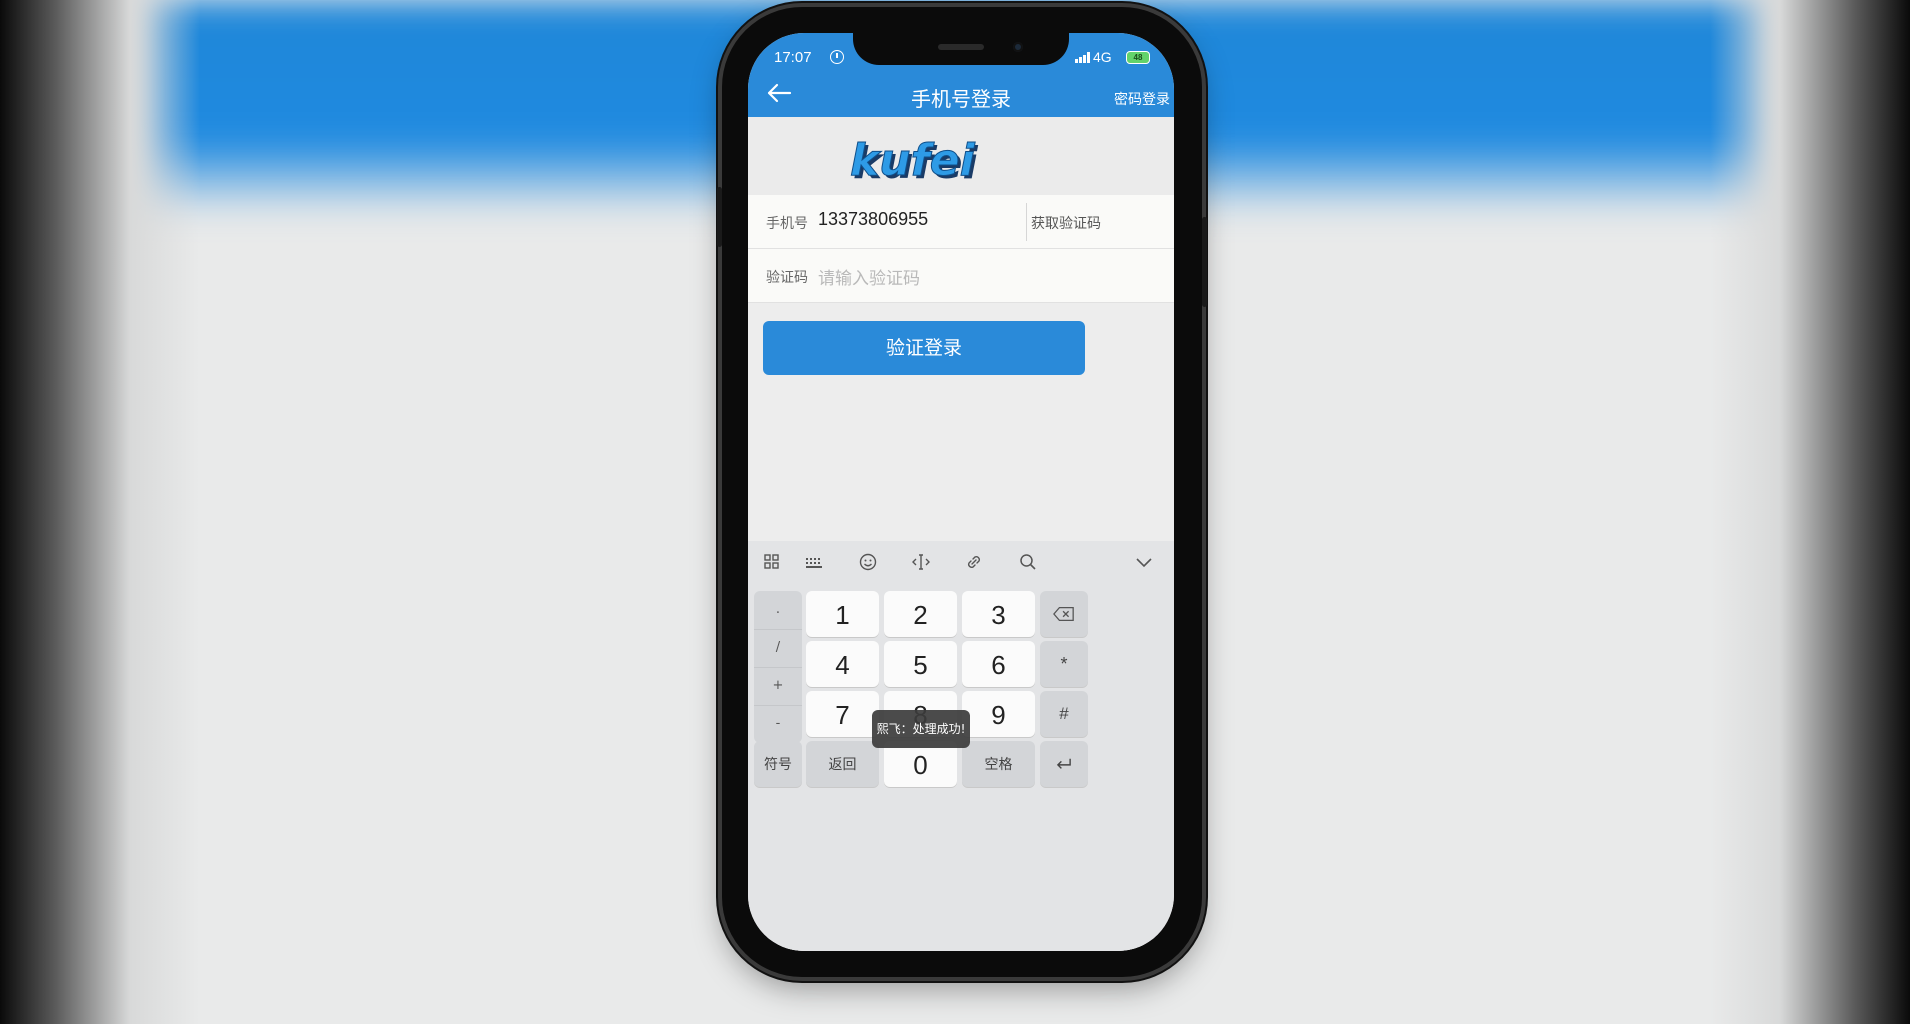  What do you see at coordinates (719, 217) in the screenshot?
I see `volume-button` at bounding box center [719, 217].